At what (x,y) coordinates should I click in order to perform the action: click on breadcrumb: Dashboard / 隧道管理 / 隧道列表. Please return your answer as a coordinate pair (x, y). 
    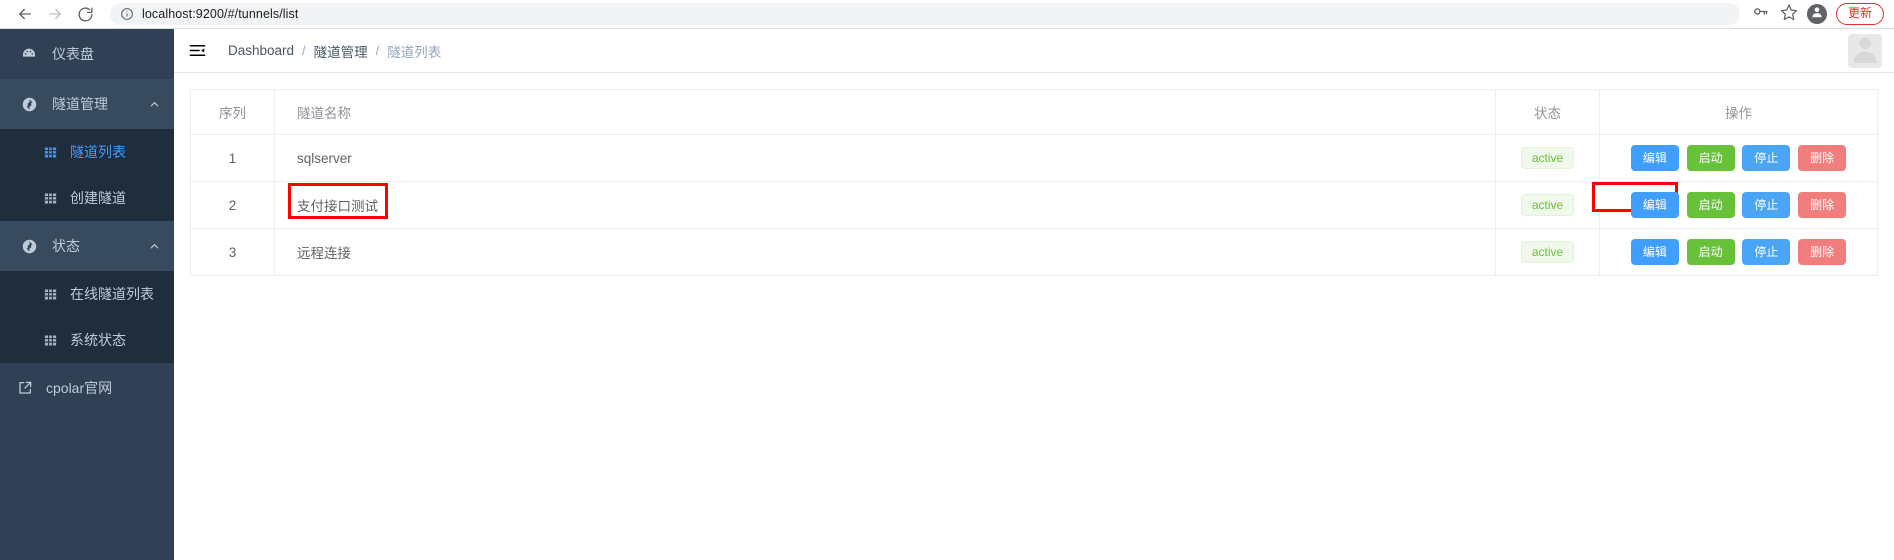
    Looking at the image, I should click on (334, 51).